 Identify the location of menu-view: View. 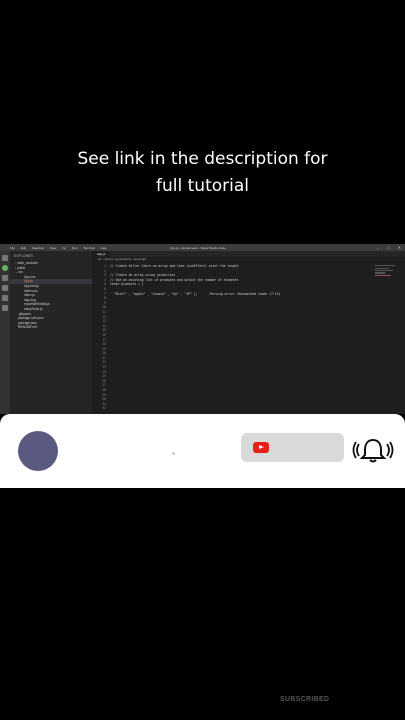
(53, 248).